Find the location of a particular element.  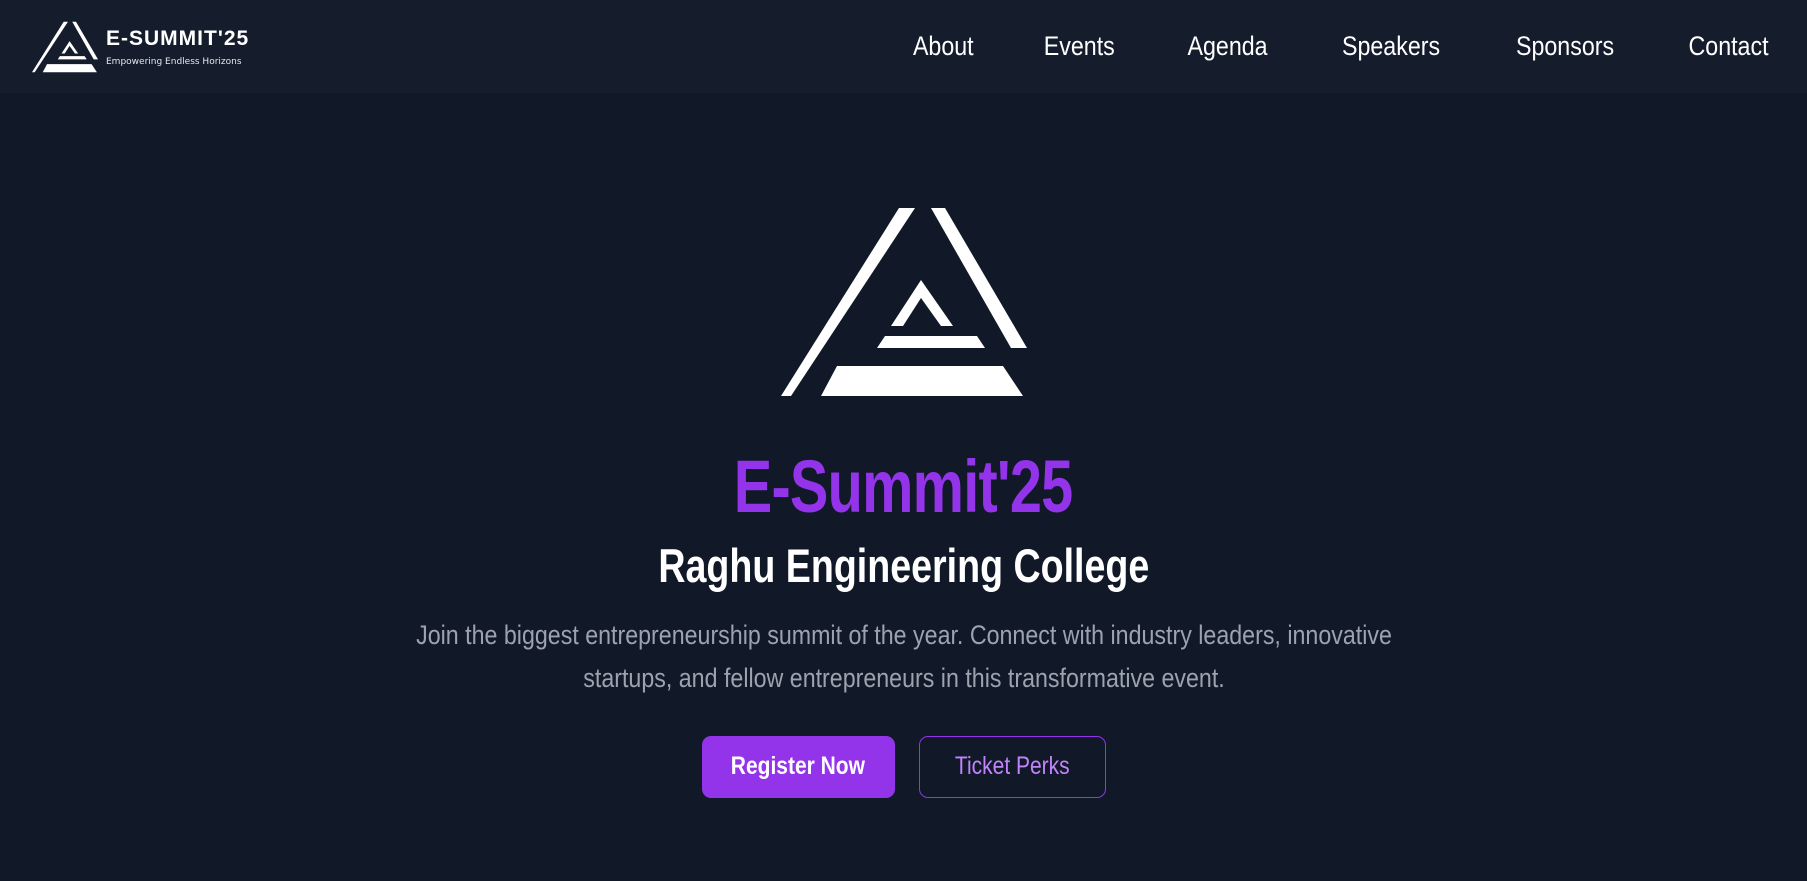

brand-tagline: Empowering Endless Horizons is located at coordinates (174, 61).